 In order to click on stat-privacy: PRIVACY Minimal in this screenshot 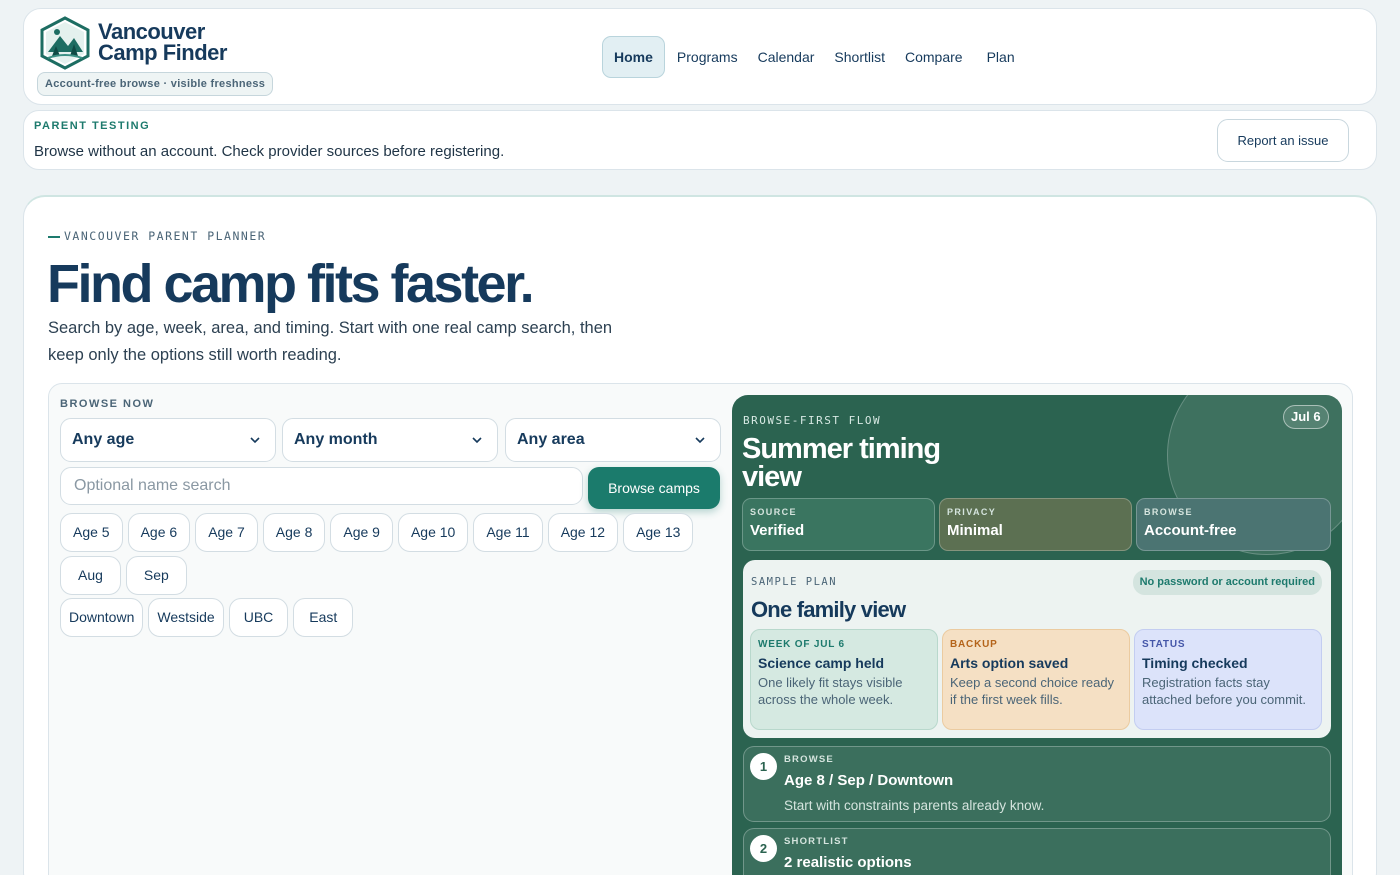, I will do `click(1035, 524)`.